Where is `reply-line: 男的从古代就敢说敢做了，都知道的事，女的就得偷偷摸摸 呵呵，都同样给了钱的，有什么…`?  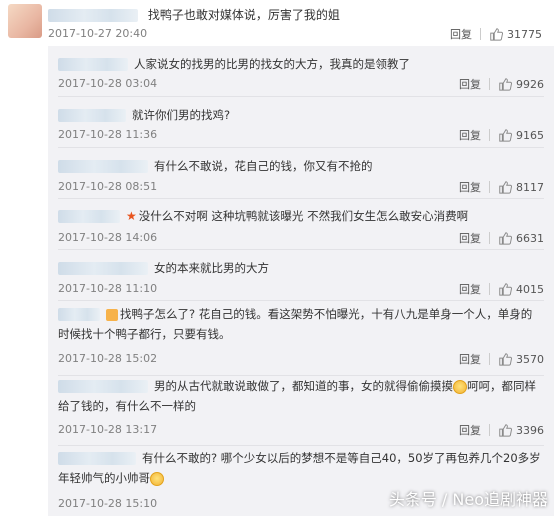 reply-line: 男的从古代就敢说敢做了，都知道的事，女的就得偷偷摸摸 呵呵，都同样给了钱的，有什么… is located at coordinates (300, 396).